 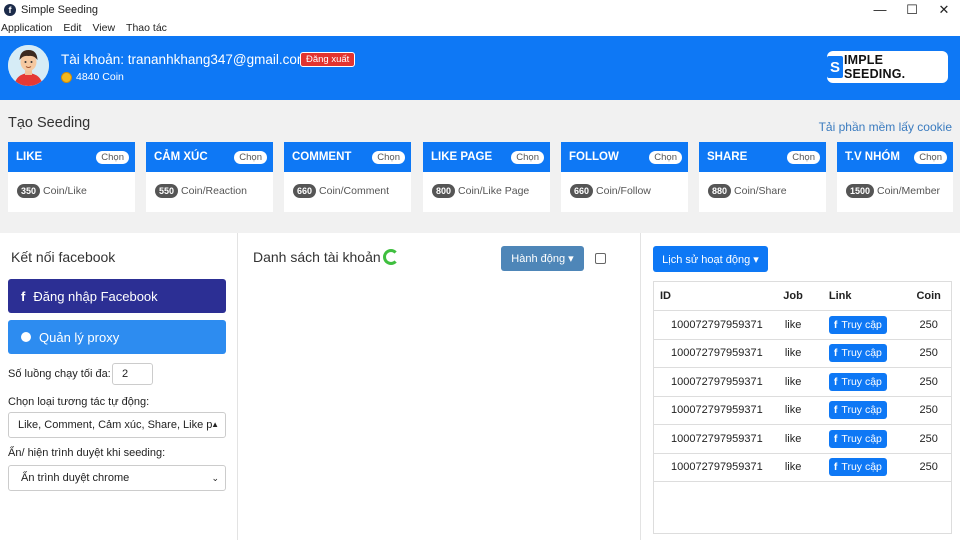 I want to click on seeding-card-reaction: CẢM XÚC Chọn 550 Coin/Reaction, so click(x=209, y=177).